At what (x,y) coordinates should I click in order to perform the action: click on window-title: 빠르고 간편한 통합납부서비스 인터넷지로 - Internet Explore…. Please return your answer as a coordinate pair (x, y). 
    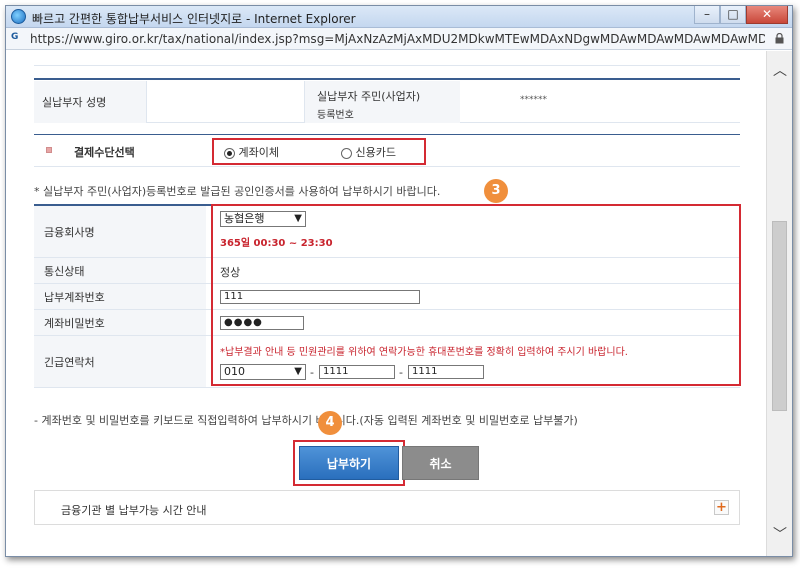
    Looking at the image, I should click on (194, 19).